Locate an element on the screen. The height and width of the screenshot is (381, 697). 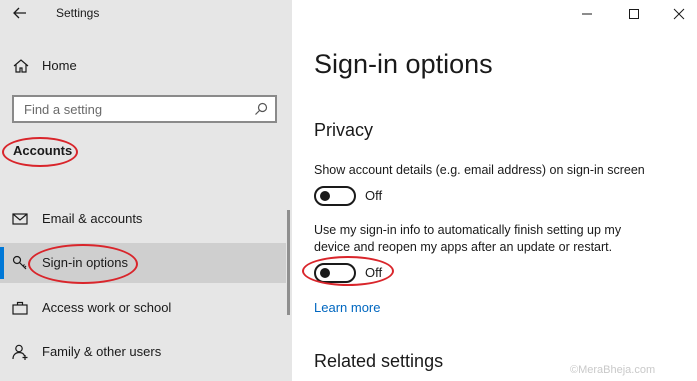
key-icon is located at coordinates (19, 262).